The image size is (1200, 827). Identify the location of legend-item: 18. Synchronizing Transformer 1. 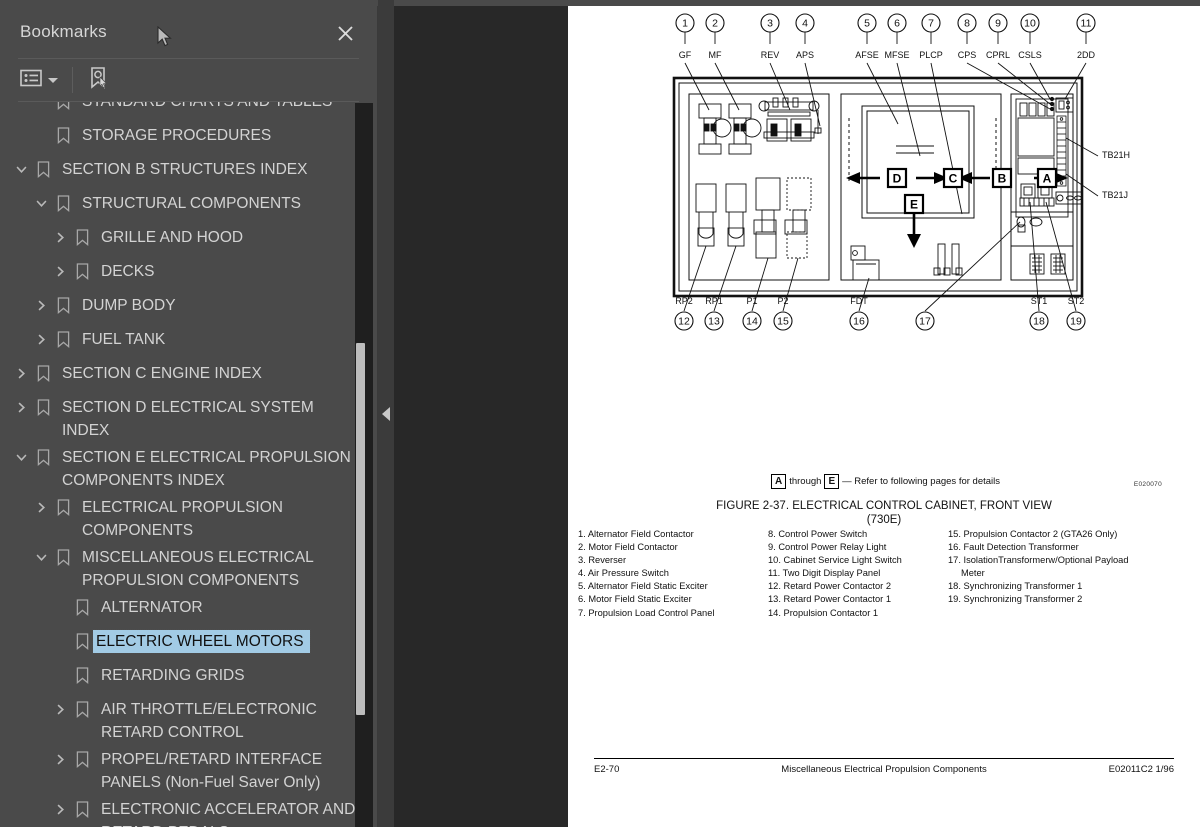
(1015, 585).